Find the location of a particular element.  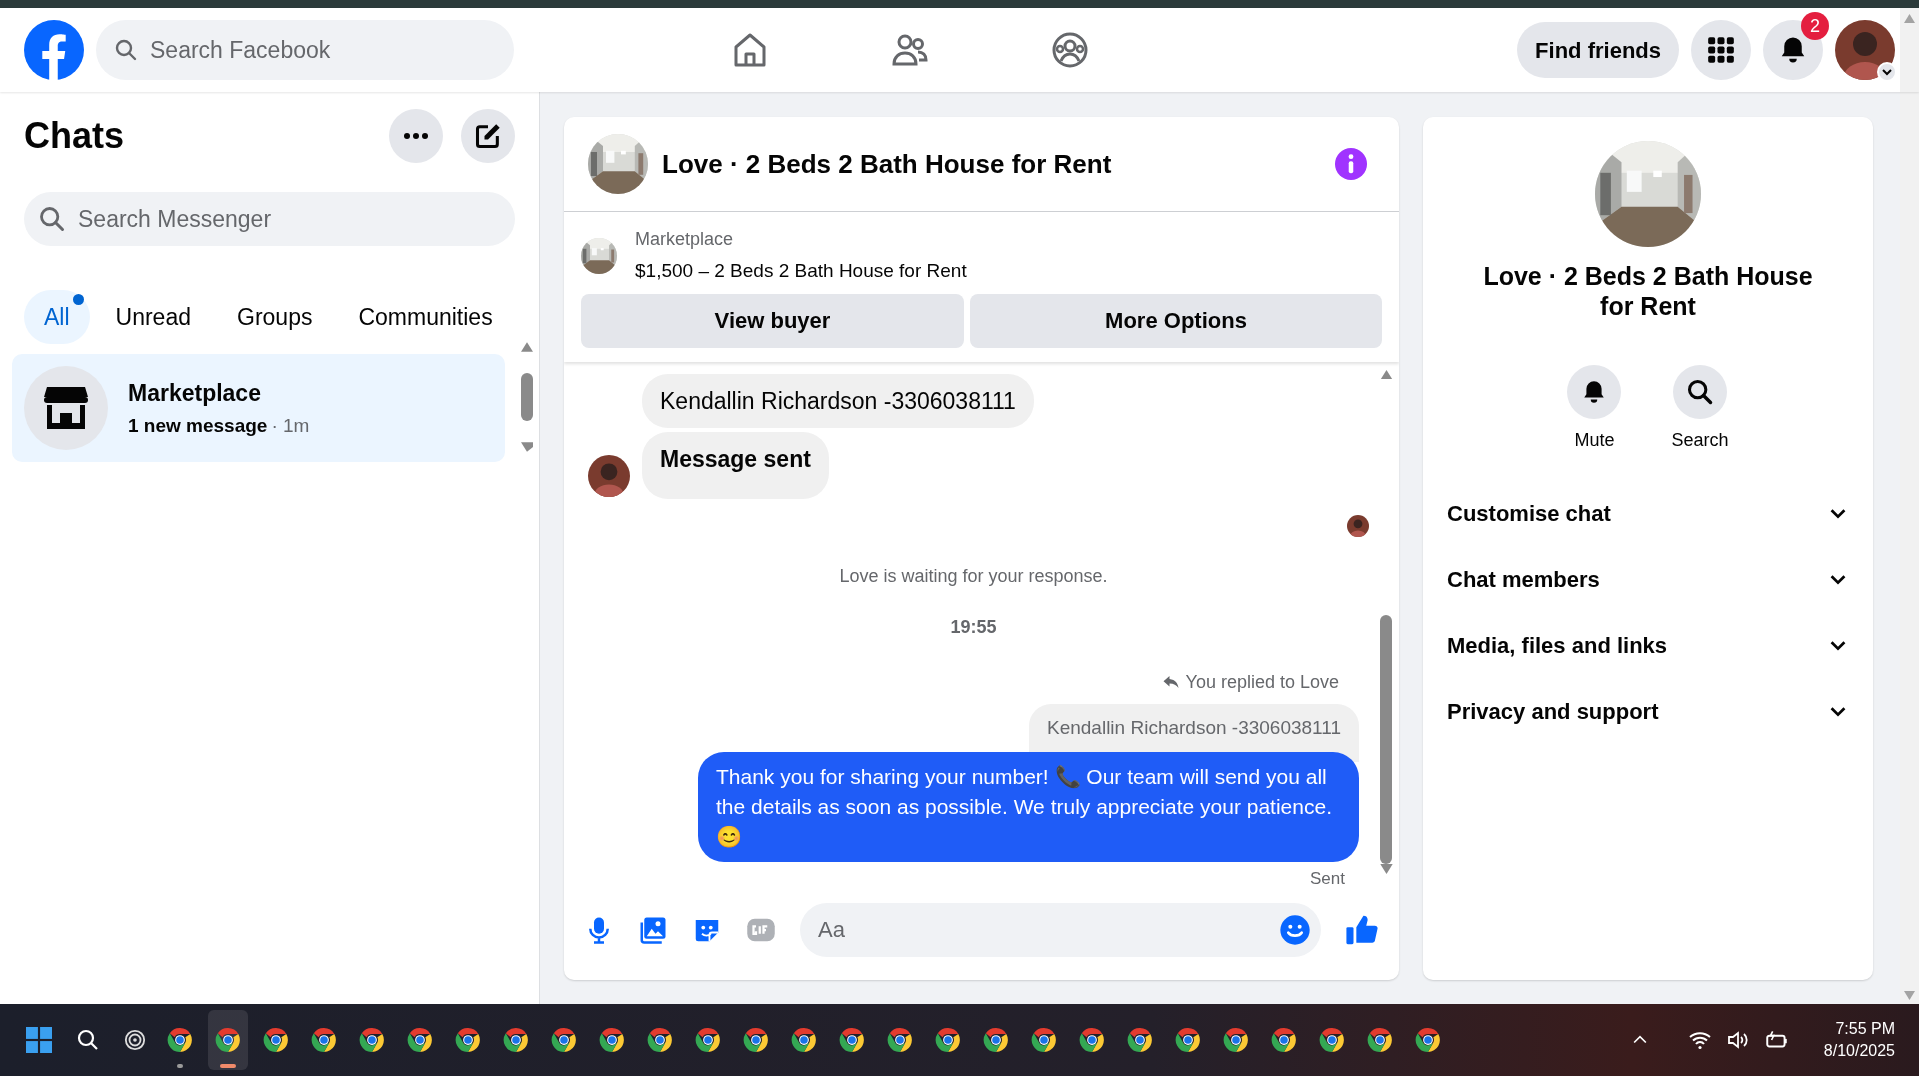

chats-title: Chats is located at coordinates (74, 136).